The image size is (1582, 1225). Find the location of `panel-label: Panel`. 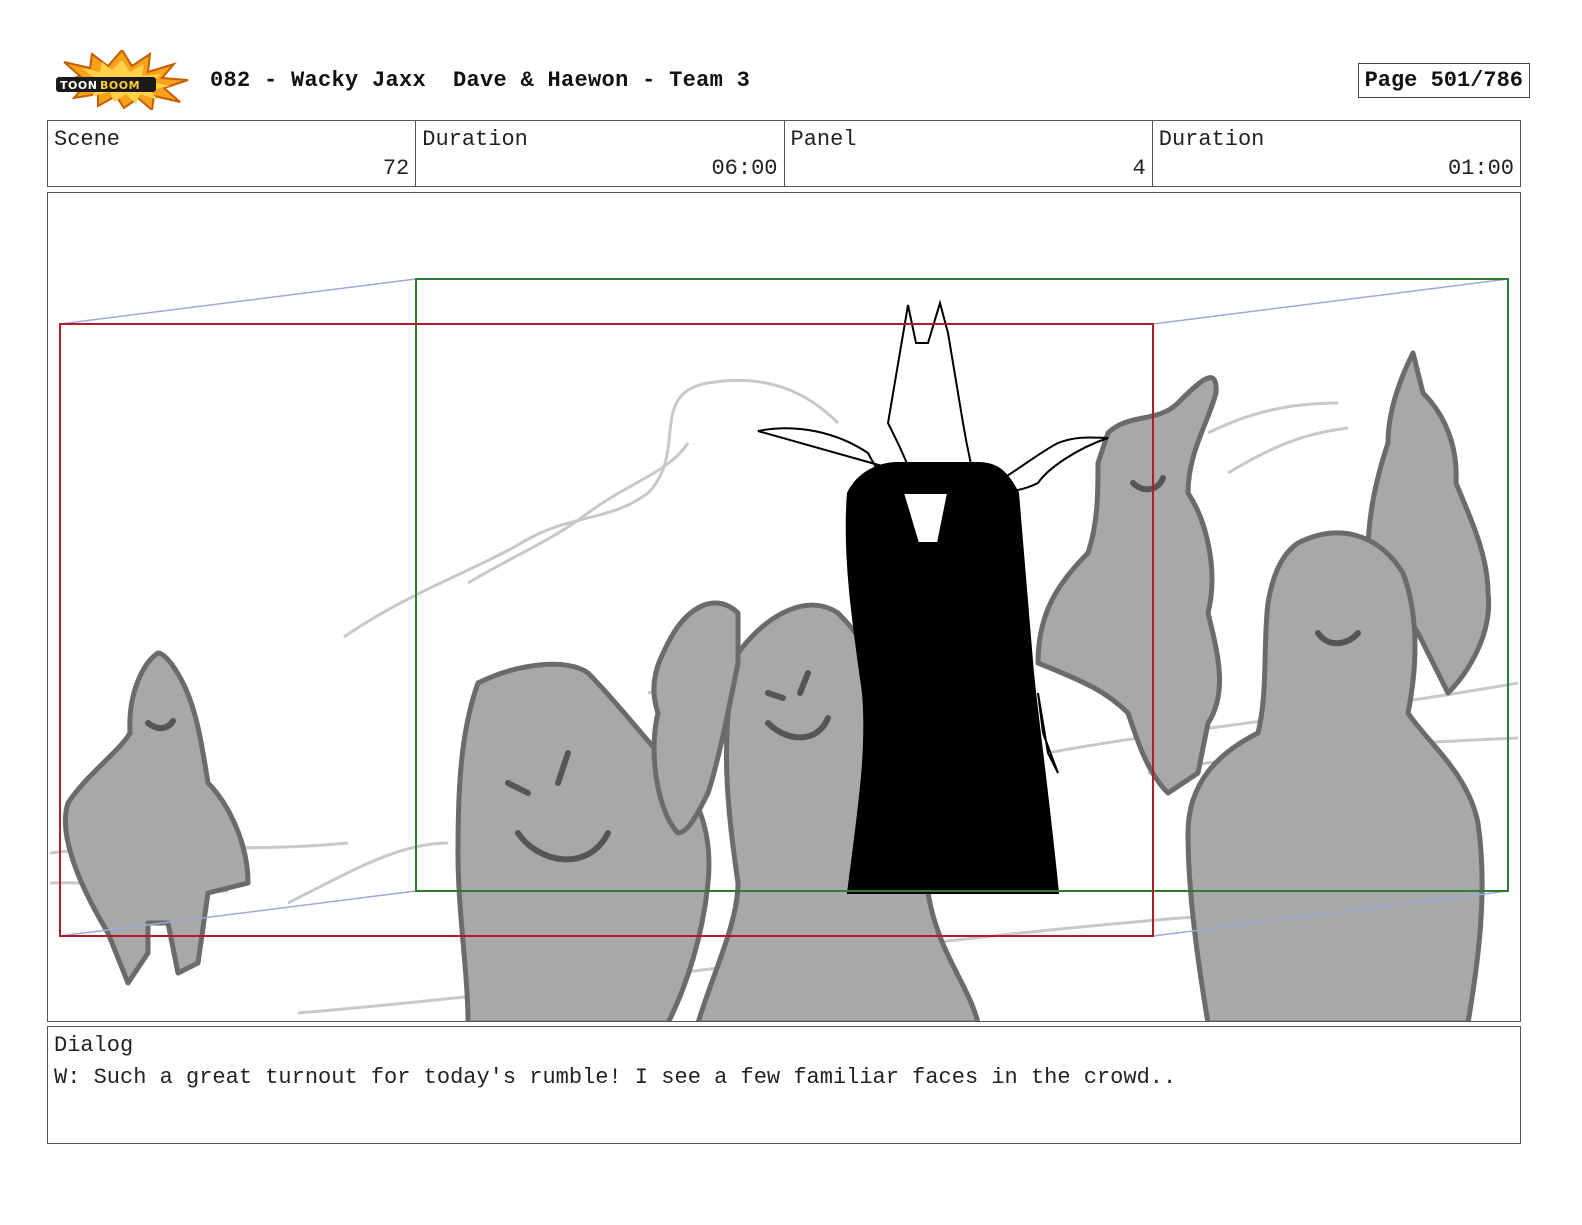

panel-label: Panel is located at coordinates (823, 139).